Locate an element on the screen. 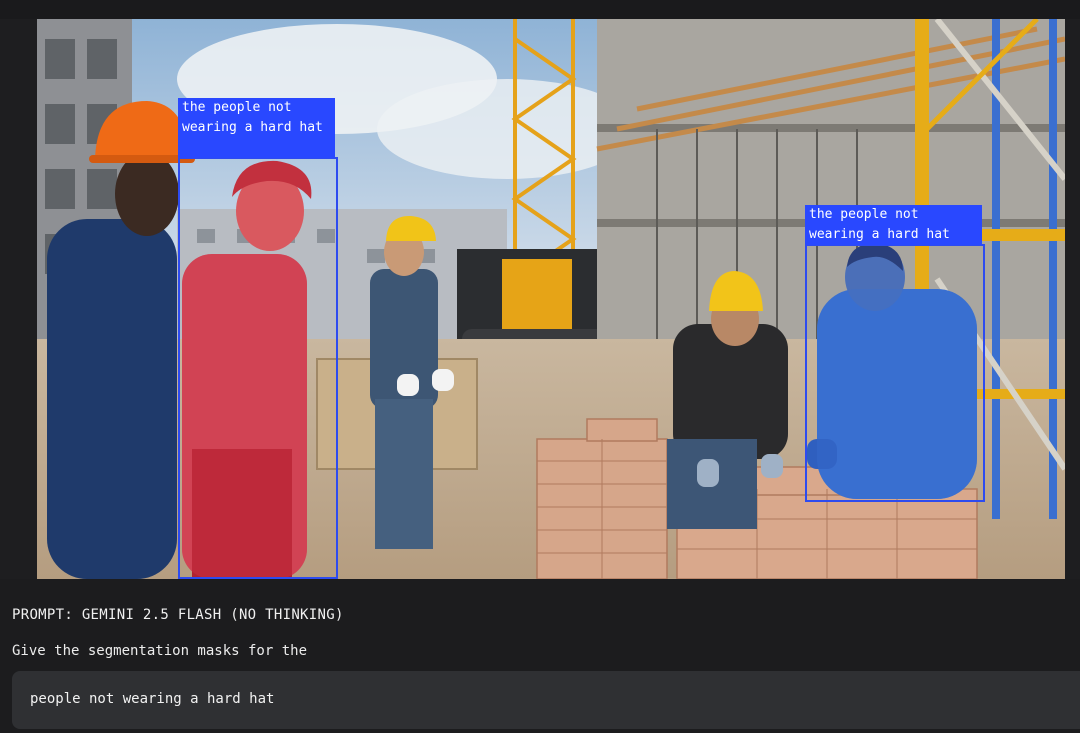  bounding-box-label-2: the people not wearing a hard hat is located at coordinates (893, 225).